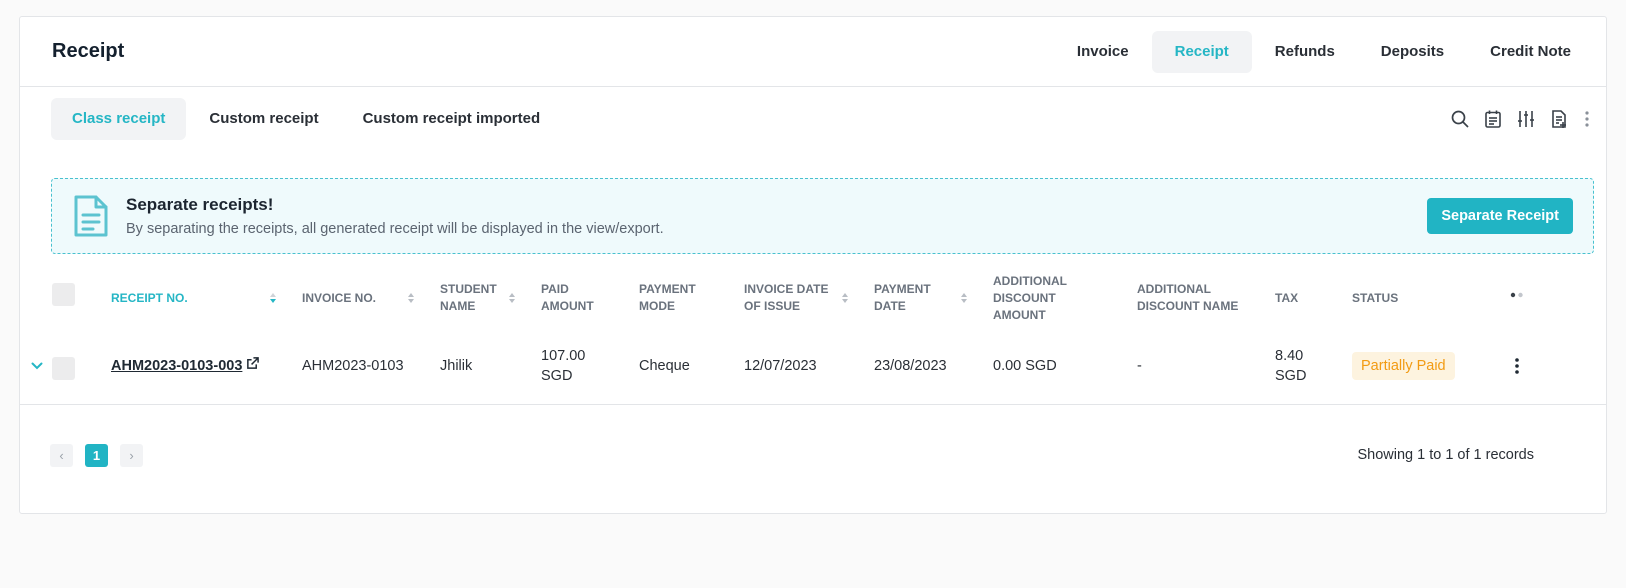 The width and height of the screenshot is (1626, 588). I want to click on cell-tax: 8.40 SGD, so click(1291, 365).